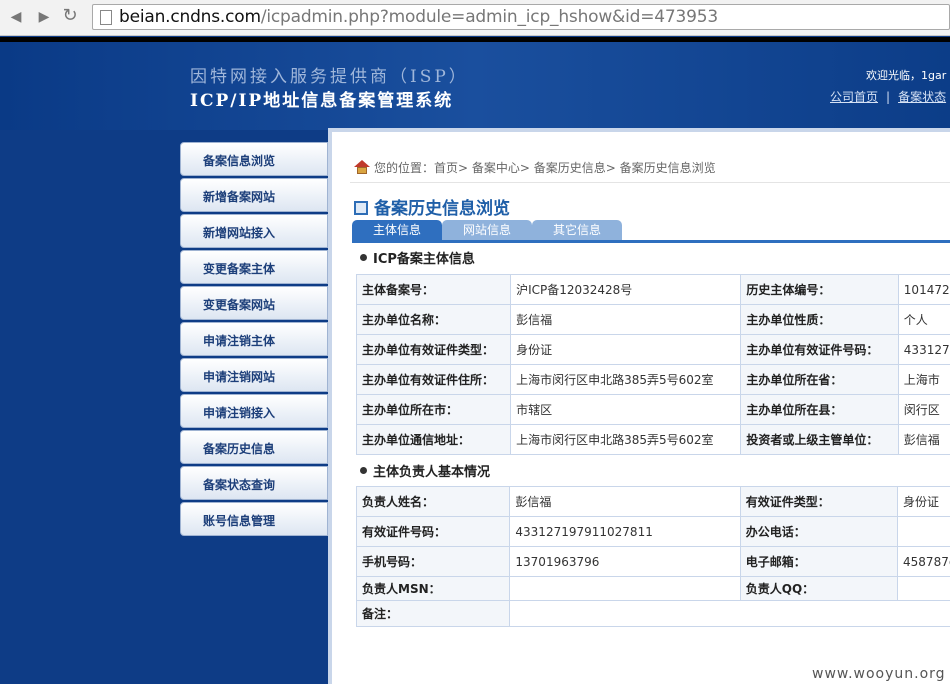 The width and height of the screenshot is (950, 684). Describe the element at coordinates (819, 588) in the screenshot. I see `field-label: 负责人QQ：` at that location.